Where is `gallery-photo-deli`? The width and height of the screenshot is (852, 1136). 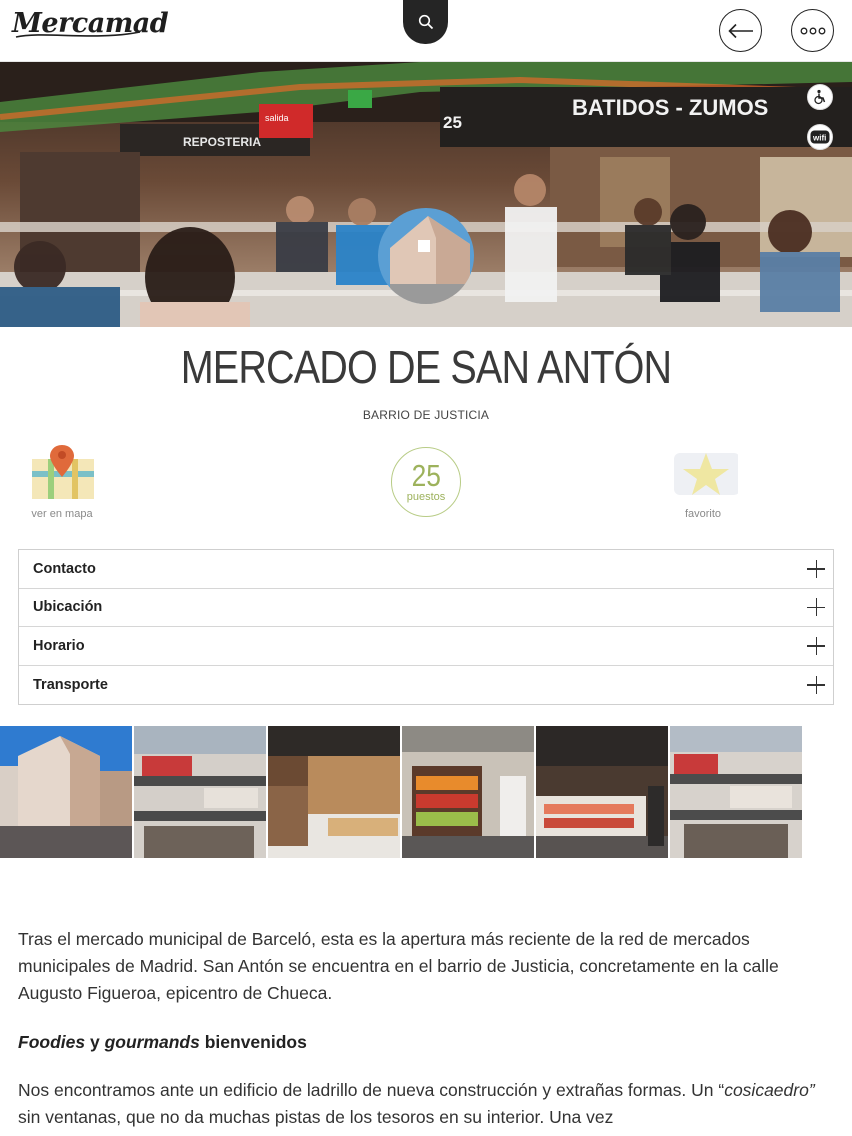
gallery-photo-deli is located at coordinates (334, 792).